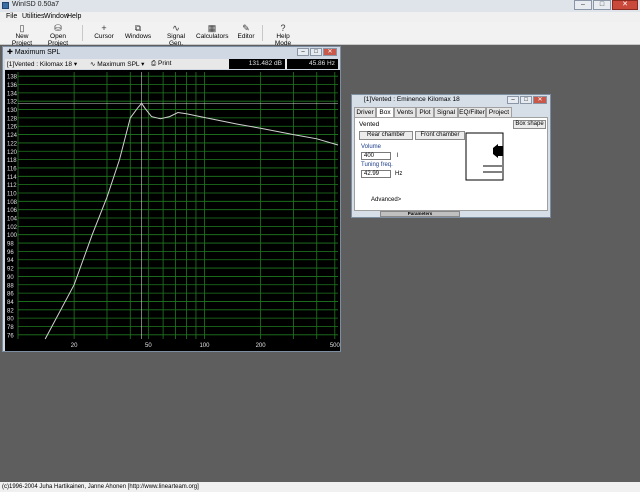  Describe the element at coordinates (540, 100) in the screenshot. I see `box-close-button: ✕` at that location.